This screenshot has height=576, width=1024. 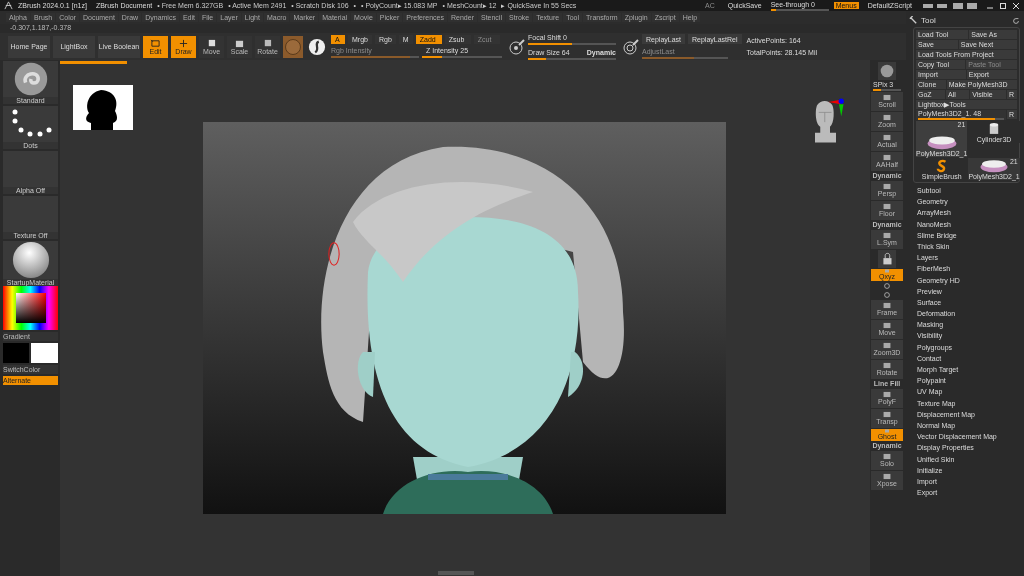 What do you see at coordinates (30, 79) in the screenshot?
I see `brush-sphere-icon` at bounding box center [30, 79].